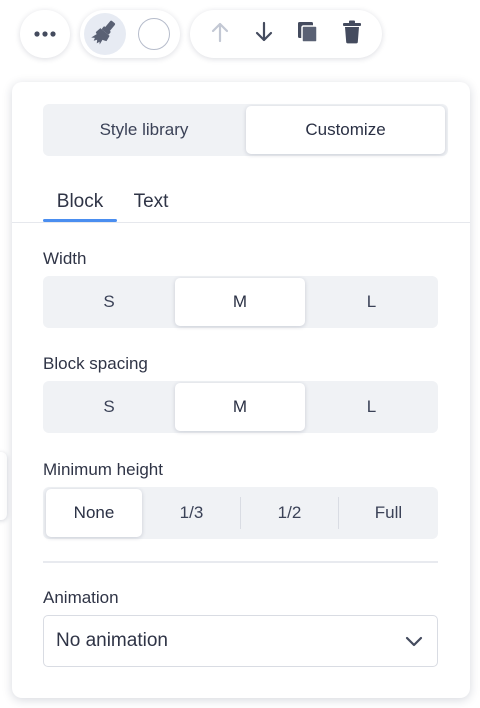 Image resolution: width=480 pixels, height=708 pixels. I want to click on block-spacing-option-l: L, so click(371, 407).